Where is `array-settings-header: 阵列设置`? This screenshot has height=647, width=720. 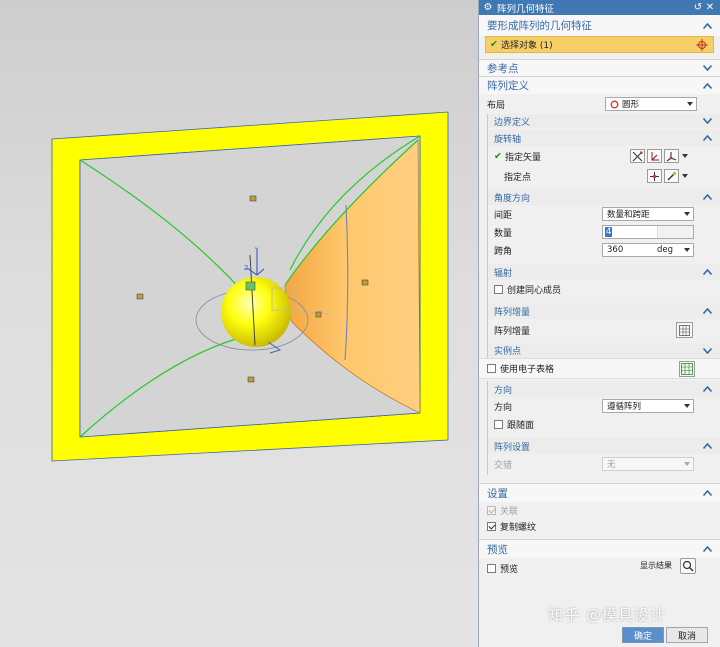 array-settings-header: 阵列设置 is located at coordinates (604, 446).